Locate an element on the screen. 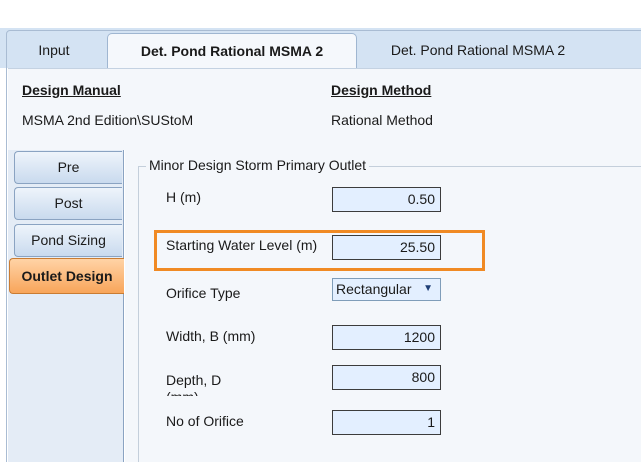  orifice-type-value: Rectangular is located at coordinates (374, 289).